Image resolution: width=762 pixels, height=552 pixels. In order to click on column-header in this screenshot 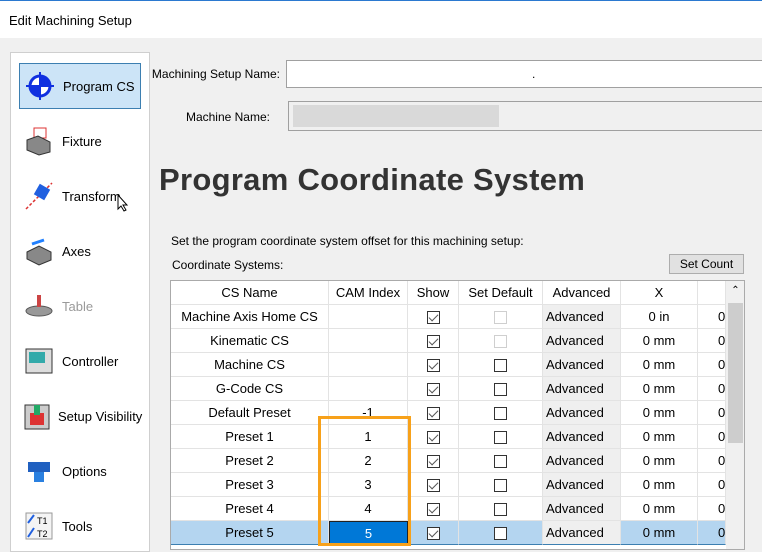, I will do `click(712, 293)`.